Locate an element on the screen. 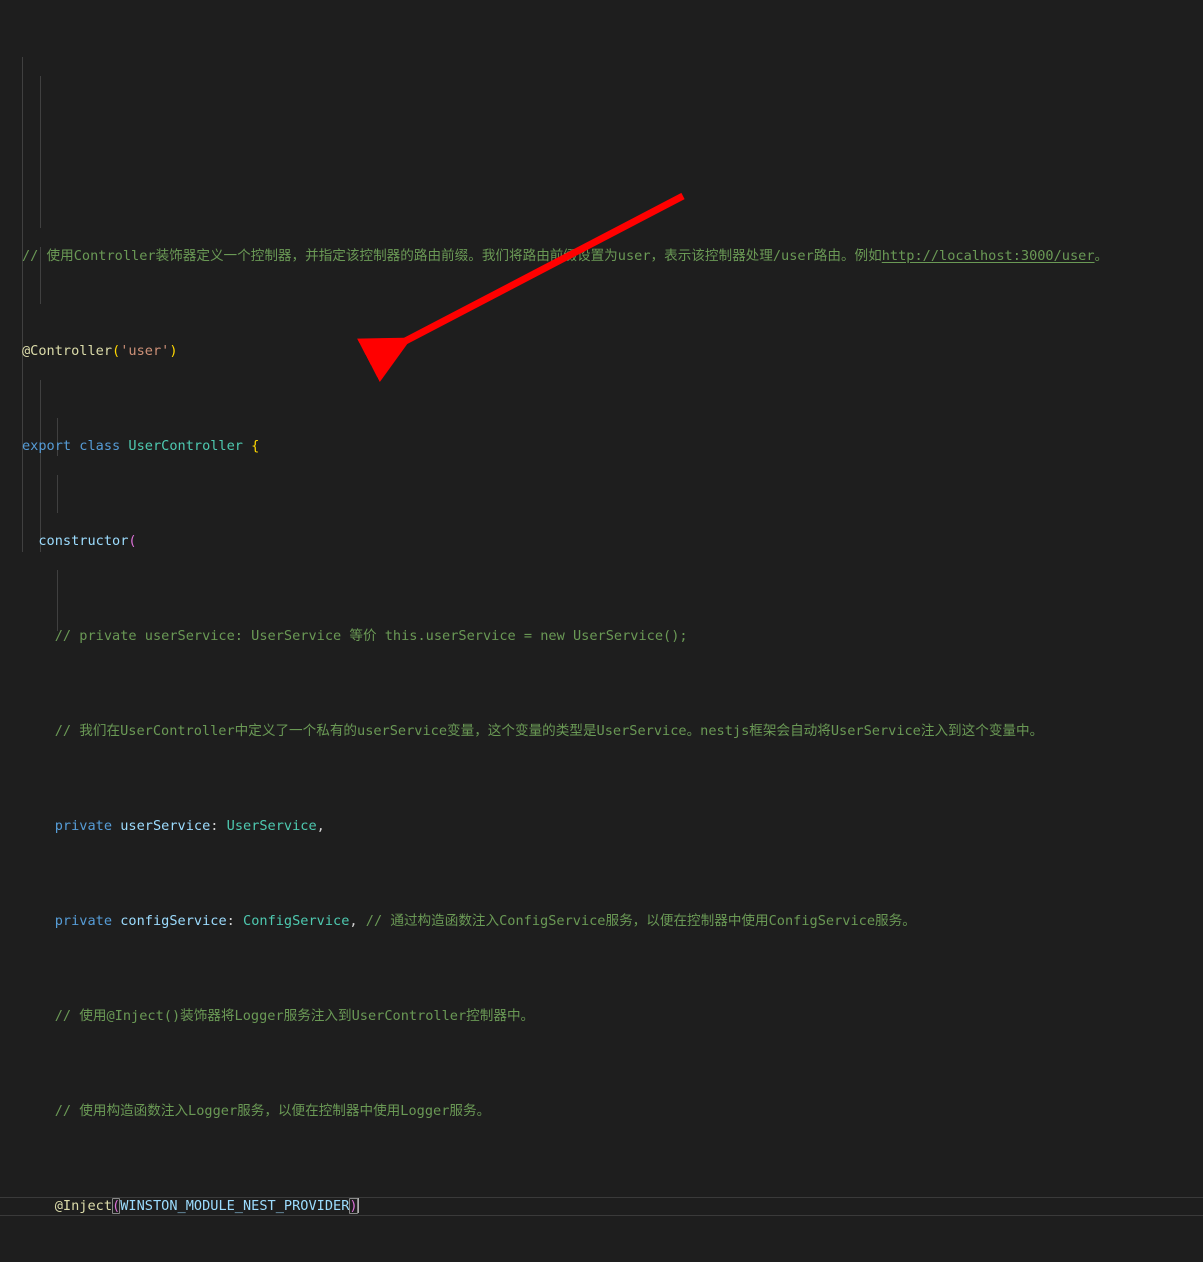 This screenshot has height=1262, width=1203. decorator-controller: @Controller is located at coordinates (67, 351).